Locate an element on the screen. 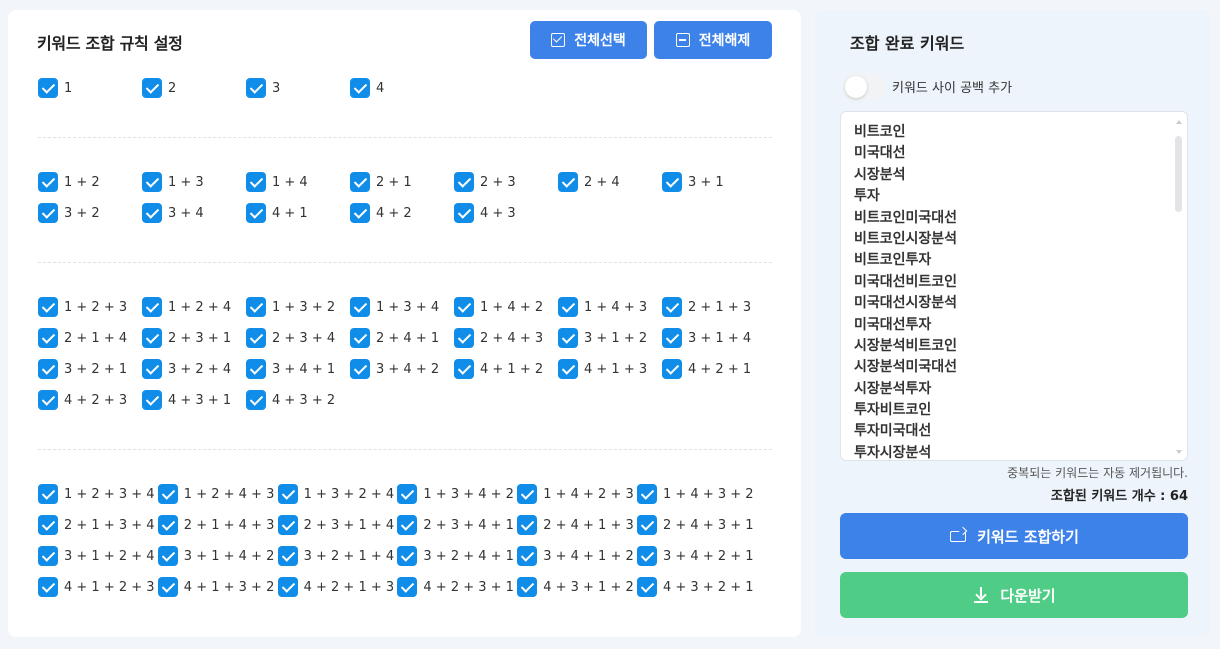 The width and height of the screenshot is (1220, 649). rule-checkbox-item: 1 + 4 + 3 + 2 is located at coordinates (695, 494).